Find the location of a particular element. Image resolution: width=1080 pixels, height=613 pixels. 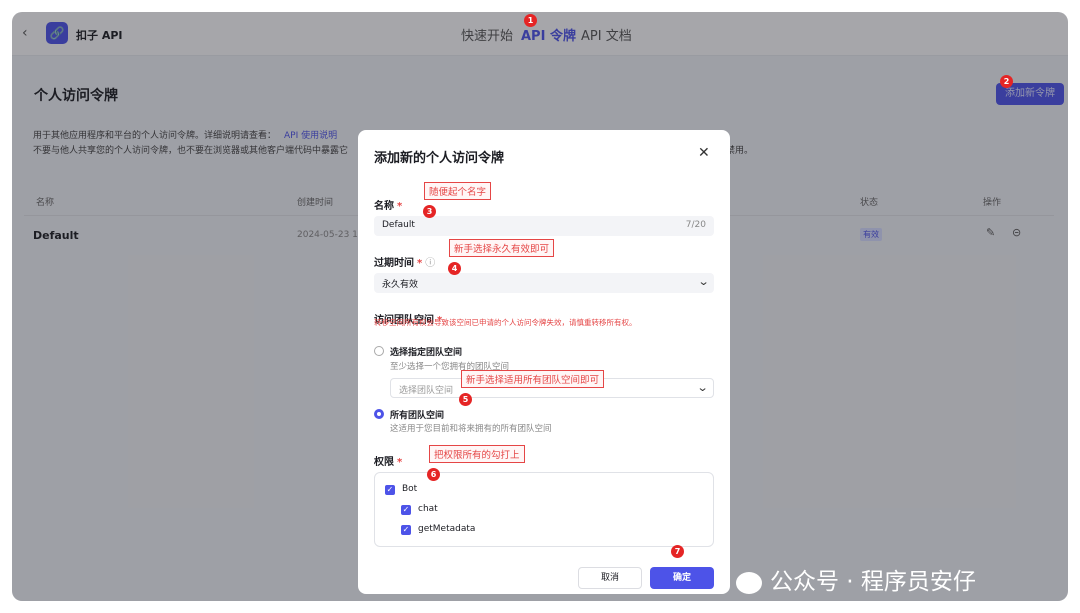

annotation-note-name: 随便起个名字 is located at coordinates (458, 191).